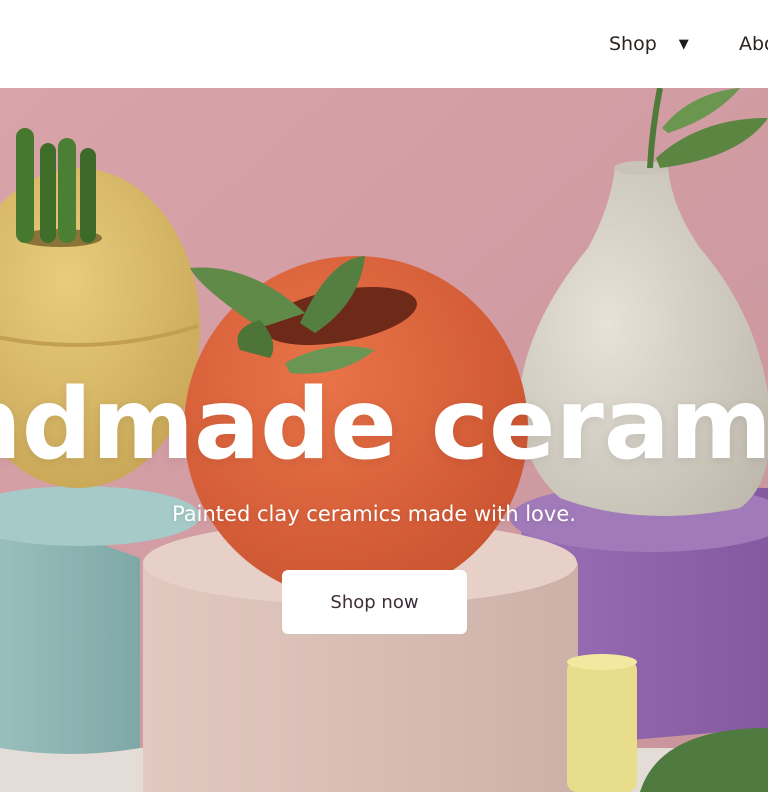  Describe the element at coordinates (684, 44) in the screenshot. I see `caret-down-icon: ▼` at that location.